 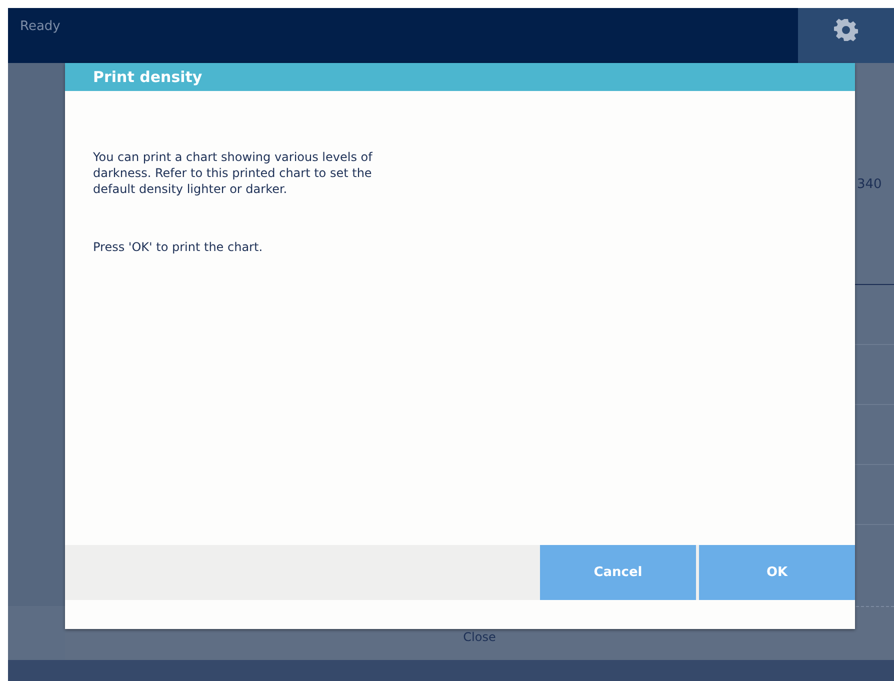 What do you see at coordinates (846, 30) in the screenshot?
I see `settings-icon` at bounding box center [846, 30].